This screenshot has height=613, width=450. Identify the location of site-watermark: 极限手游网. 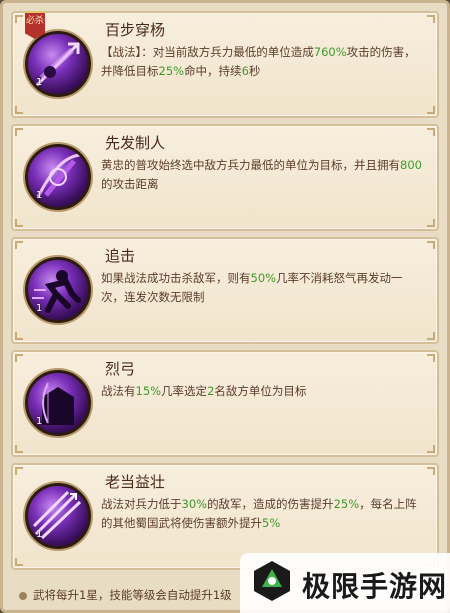
(345, 583).